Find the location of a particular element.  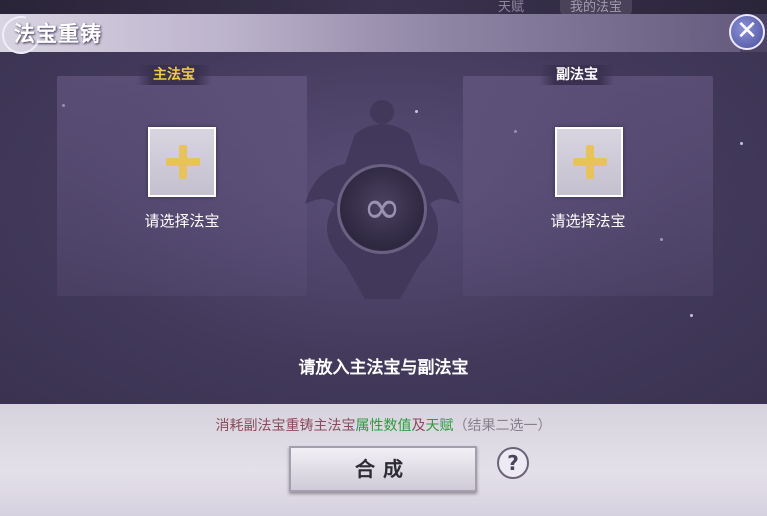

instruction-message: 请放入主法宝与副法宝 is located at coordinates (383, 368).